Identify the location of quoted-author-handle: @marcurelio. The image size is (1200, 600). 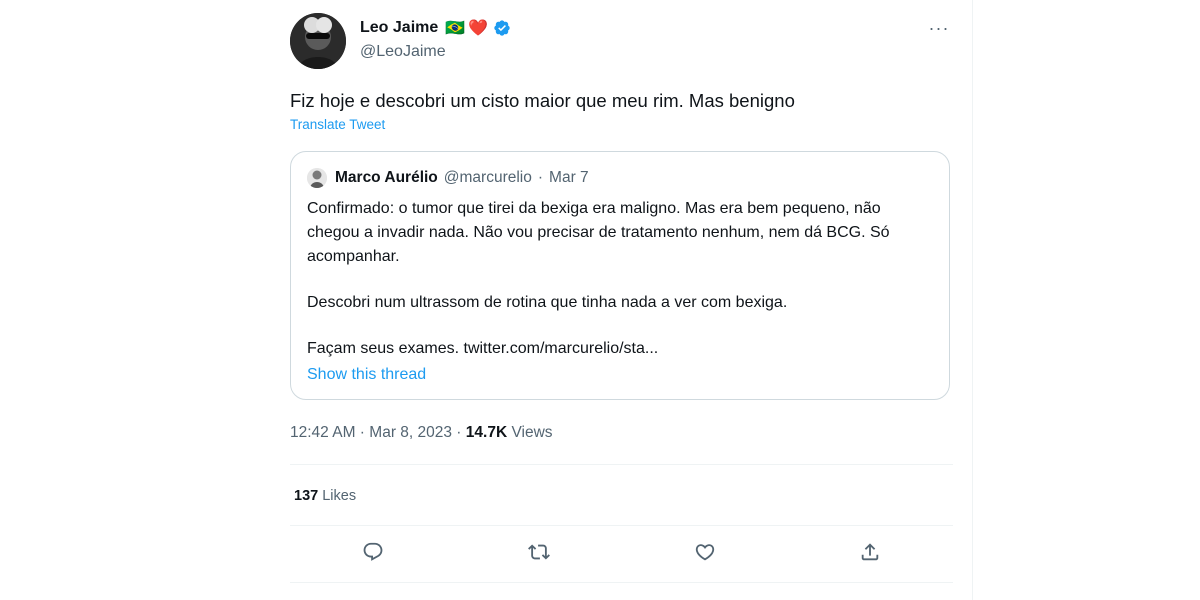
(488, 178).